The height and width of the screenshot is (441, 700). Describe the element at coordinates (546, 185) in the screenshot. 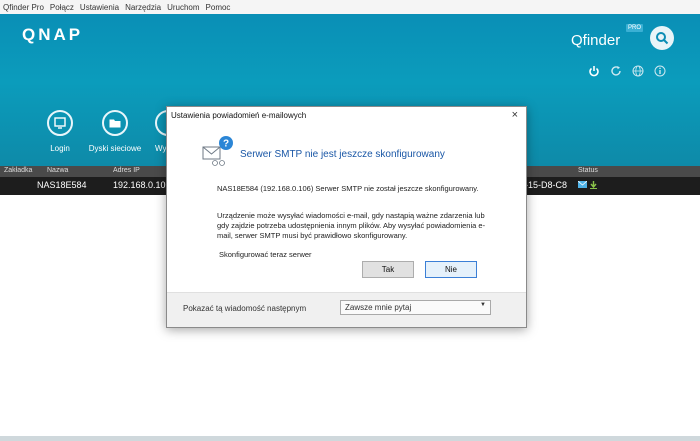

I see `row-mac: -15-D8-C8` at that location.